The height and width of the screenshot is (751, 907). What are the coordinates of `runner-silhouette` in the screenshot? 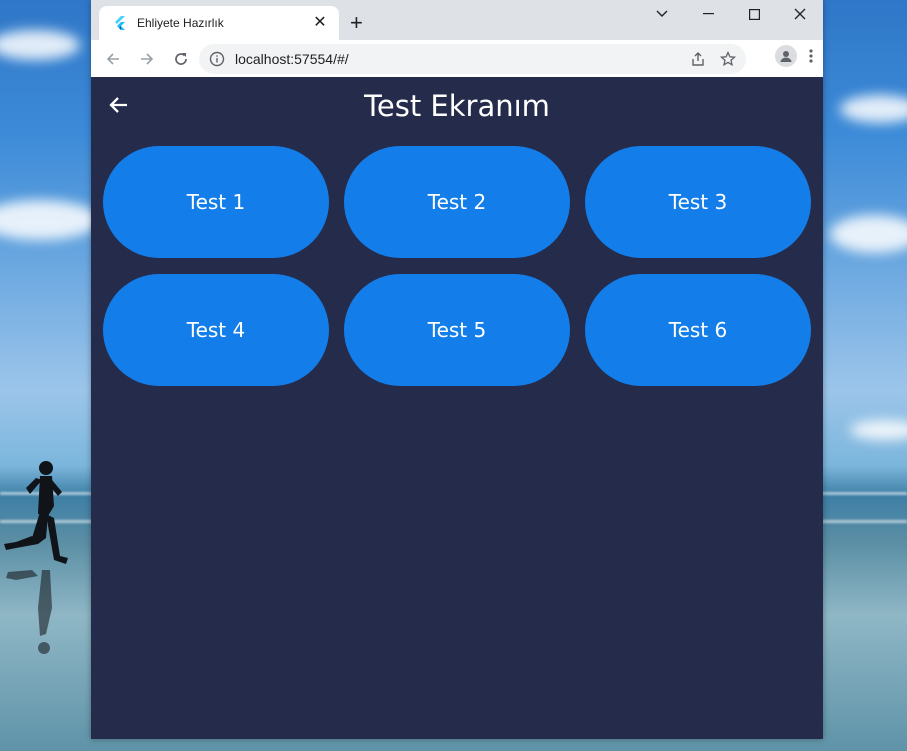 It's located at (36, 557).